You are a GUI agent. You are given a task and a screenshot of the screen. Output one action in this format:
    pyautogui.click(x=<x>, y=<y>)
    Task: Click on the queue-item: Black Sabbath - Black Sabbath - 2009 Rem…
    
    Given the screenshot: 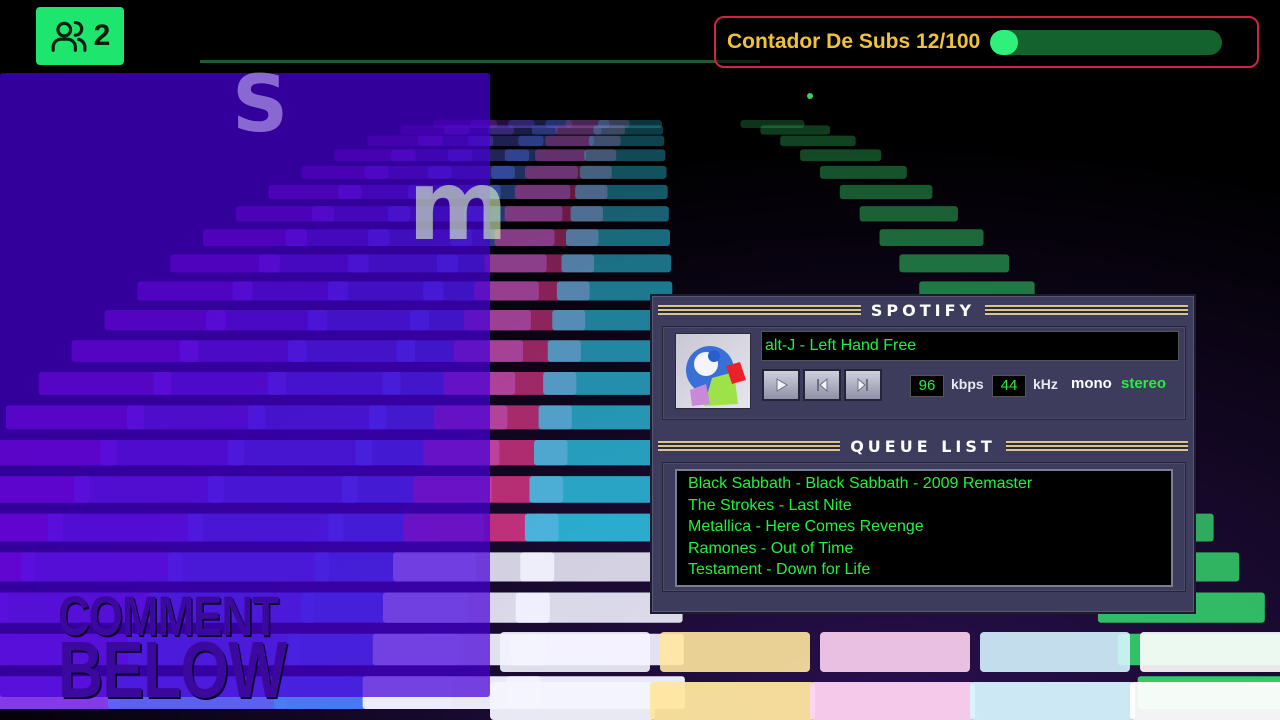 What is the action you would take?
    pyautogui.click(x=929, y=484)
    